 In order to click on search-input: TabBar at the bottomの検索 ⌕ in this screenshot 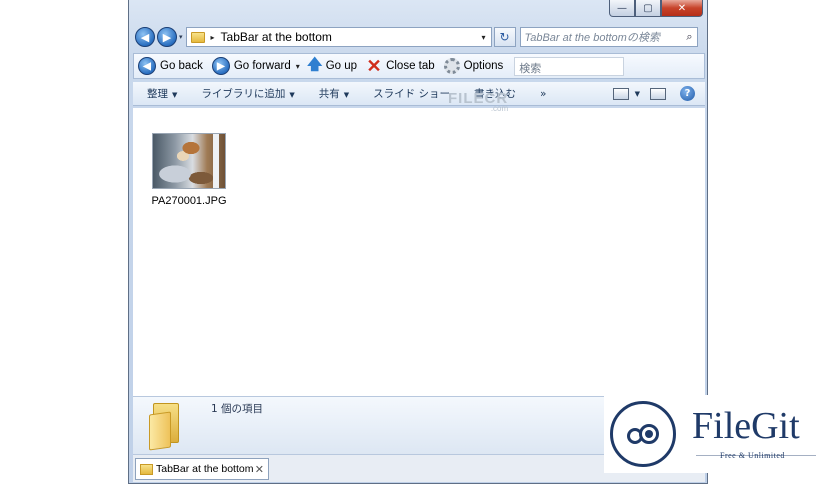, I will do `click(608, 37)`.